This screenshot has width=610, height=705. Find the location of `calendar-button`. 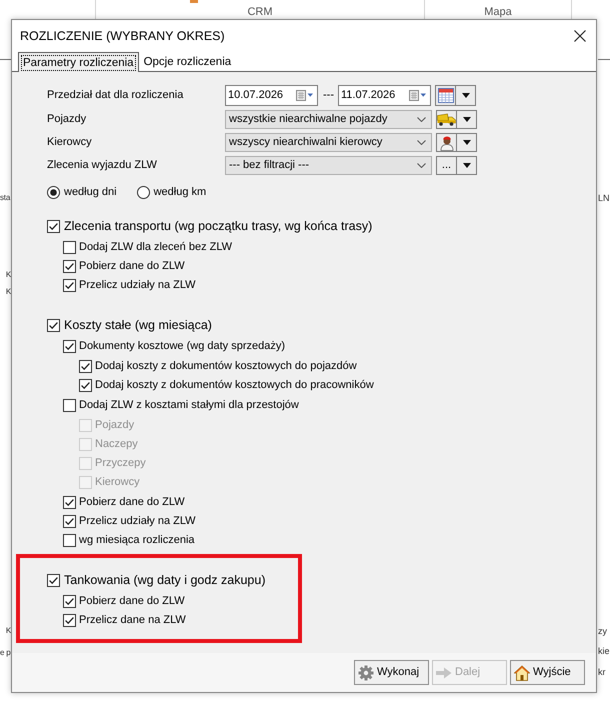

calendar-button is located at coordinates (445, 95).